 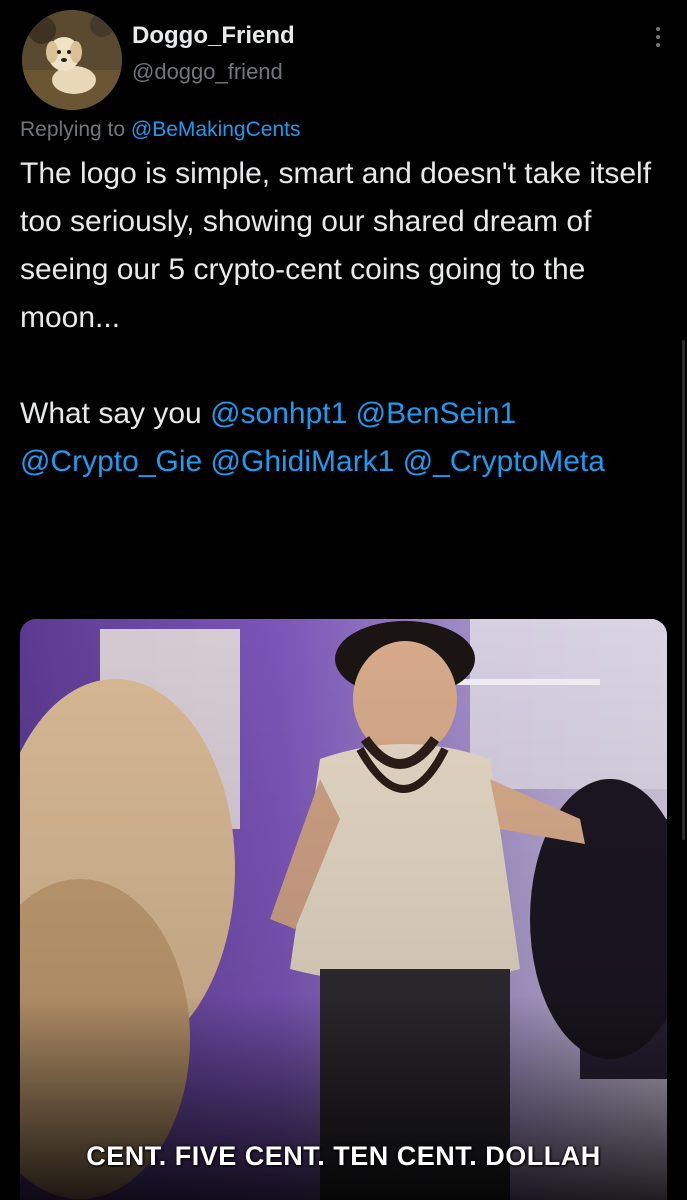 I want to click on mention-link: @sonhpt1, so click(x=278, y=413).